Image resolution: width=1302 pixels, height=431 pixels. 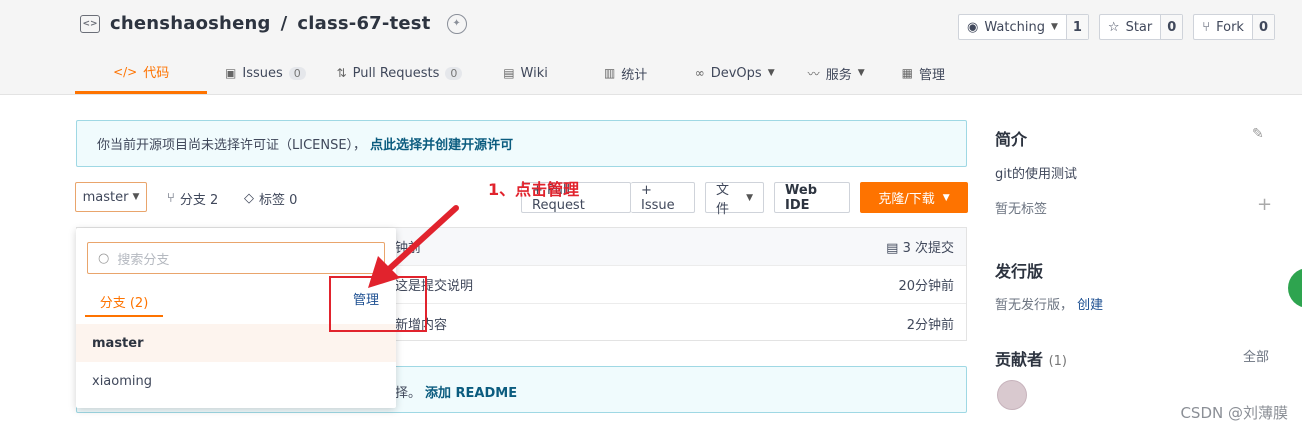 What do you see at coordinates (125, 71) in the screenshot?
I see `code-icon: </>` at bounding box center [125, 71].